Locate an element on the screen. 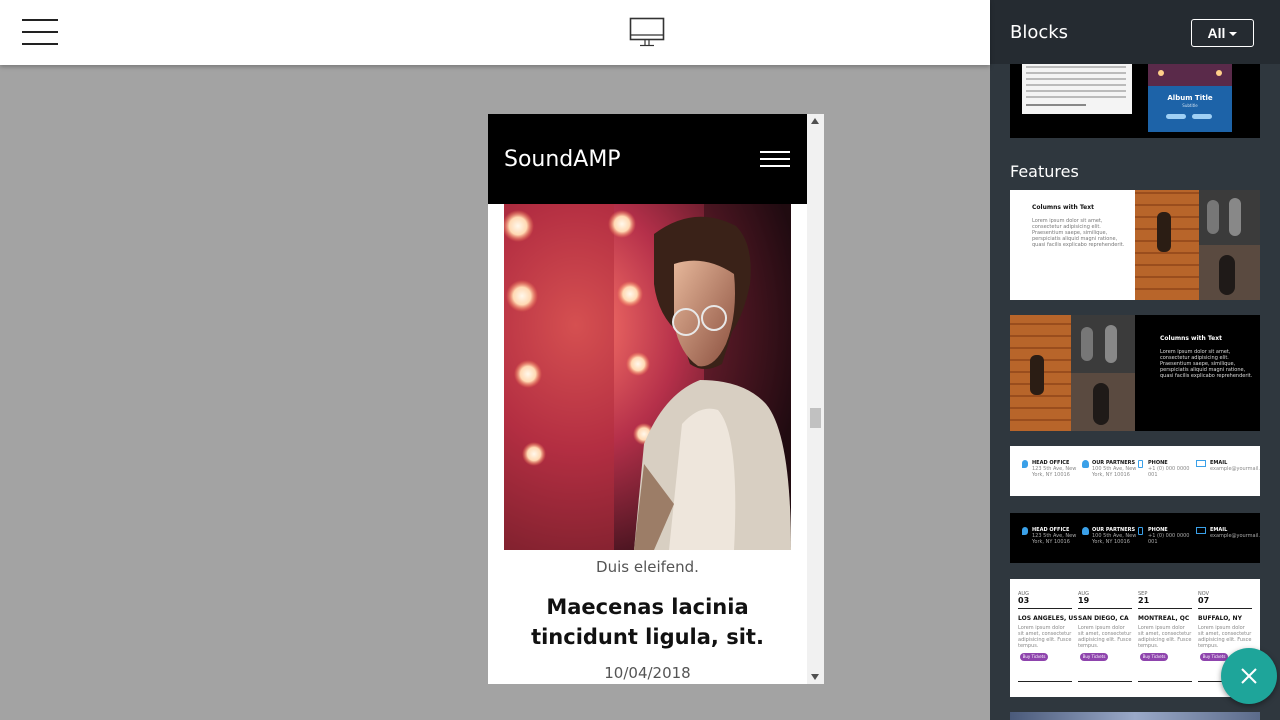  event-day: 21 is located at coordinates (1144, 600).